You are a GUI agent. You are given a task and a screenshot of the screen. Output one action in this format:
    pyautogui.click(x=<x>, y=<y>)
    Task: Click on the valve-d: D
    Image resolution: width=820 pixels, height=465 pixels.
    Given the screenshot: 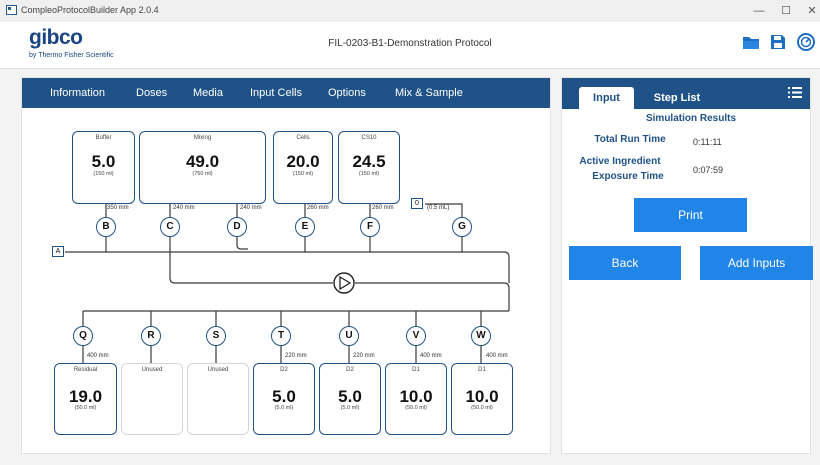 What is the action you would take?
    pyautogui.click(x=237, y=227)
    